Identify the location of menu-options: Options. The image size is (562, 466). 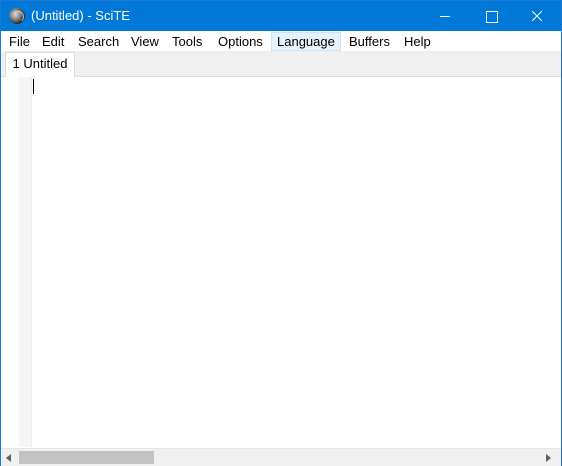
(240, 41).